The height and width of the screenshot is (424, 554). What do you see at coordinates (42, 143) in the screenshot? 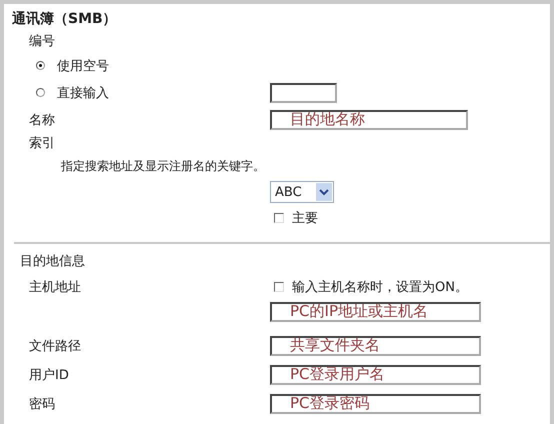
I see `field-label: 索引` at bounding box center [42, 143].